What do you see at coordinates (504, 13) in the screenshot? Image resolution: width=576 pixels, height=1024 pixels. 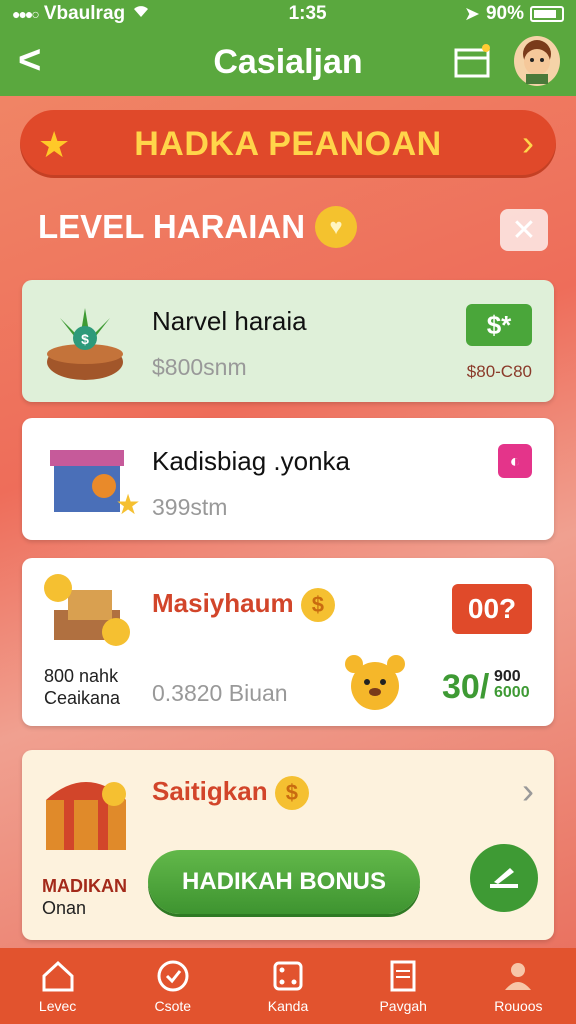 I see `battery-percent: 90%` at bounding box center [504, 13].